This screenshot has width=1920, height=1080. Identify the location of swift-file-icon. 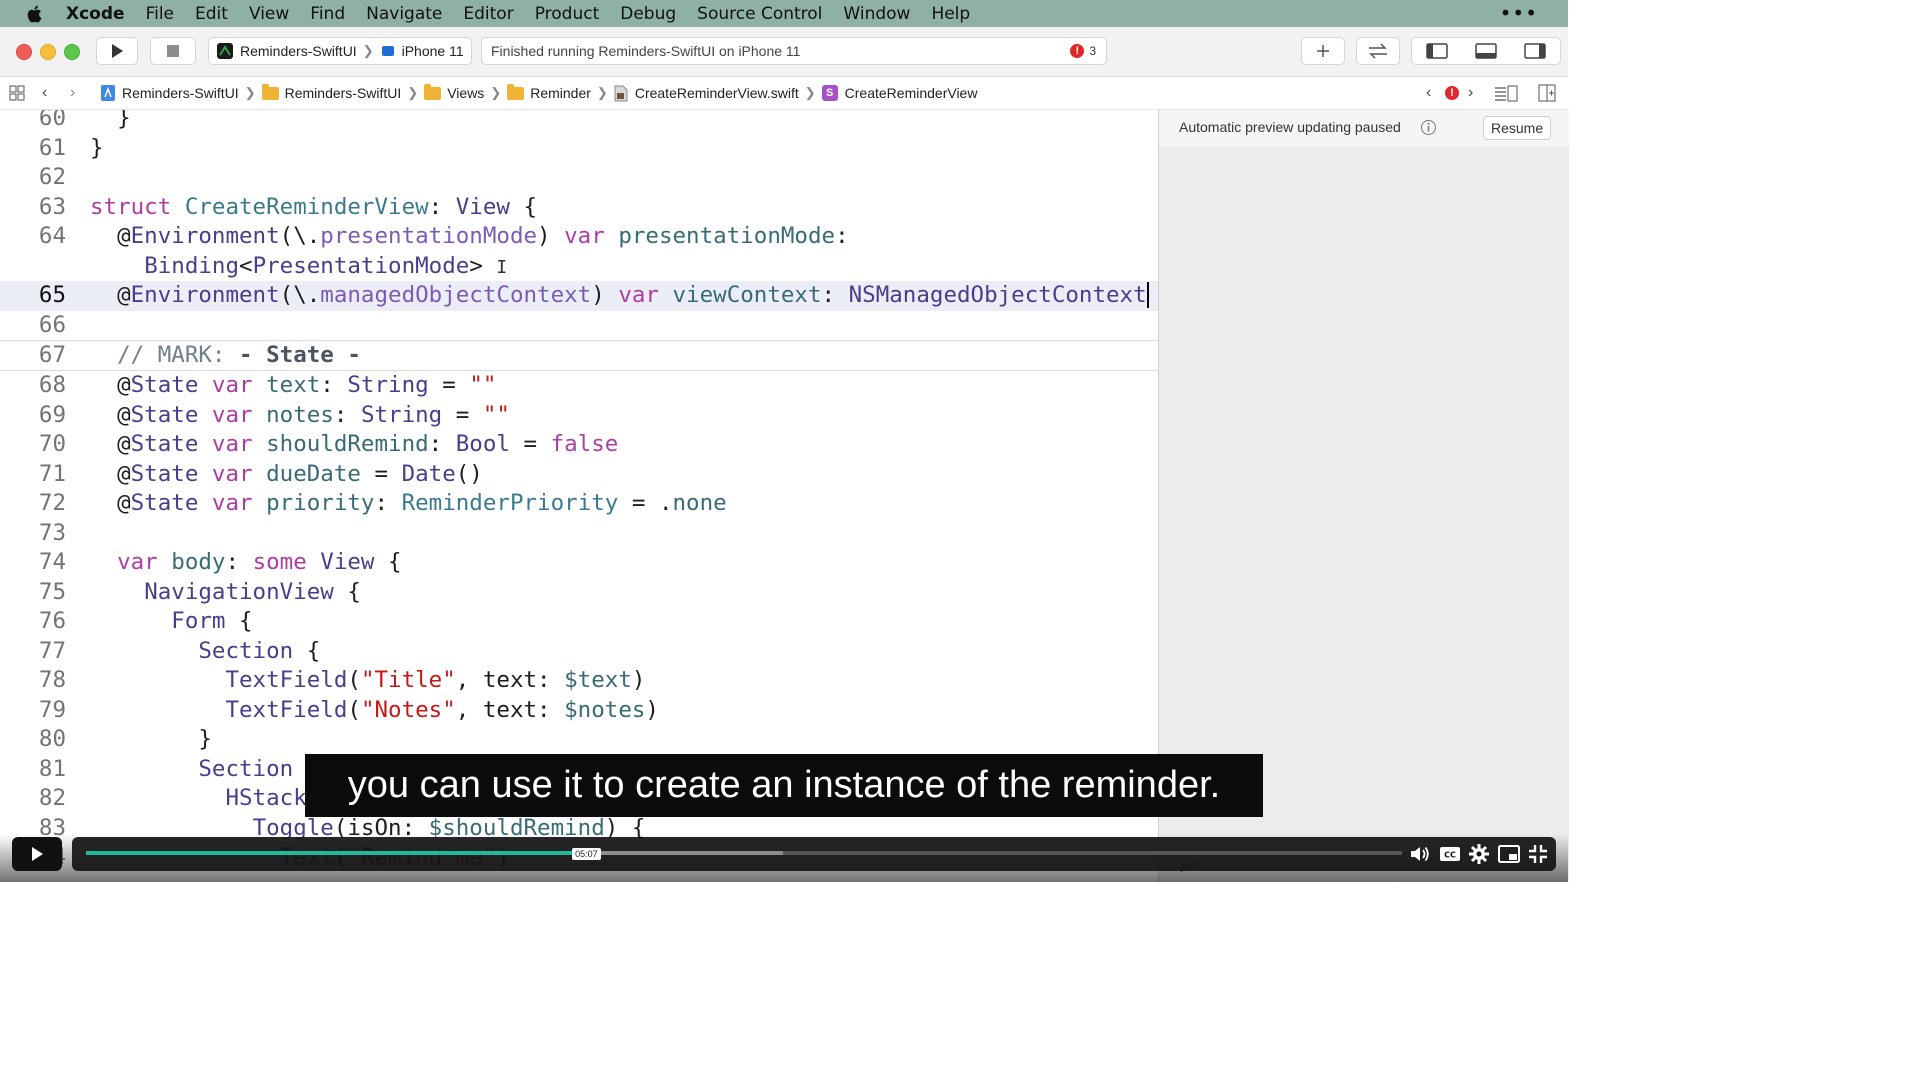
(621, 93).